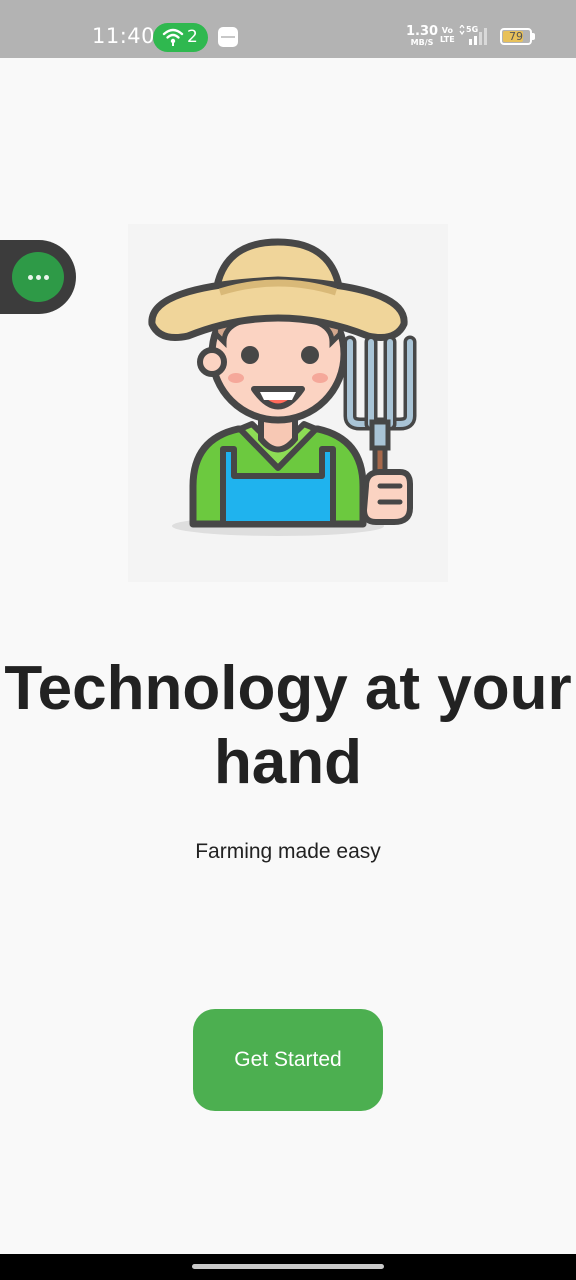 The width and height of the screenshot is (576, 1280). I want to click on hotspot-indicator: 2, so click(180, 37).